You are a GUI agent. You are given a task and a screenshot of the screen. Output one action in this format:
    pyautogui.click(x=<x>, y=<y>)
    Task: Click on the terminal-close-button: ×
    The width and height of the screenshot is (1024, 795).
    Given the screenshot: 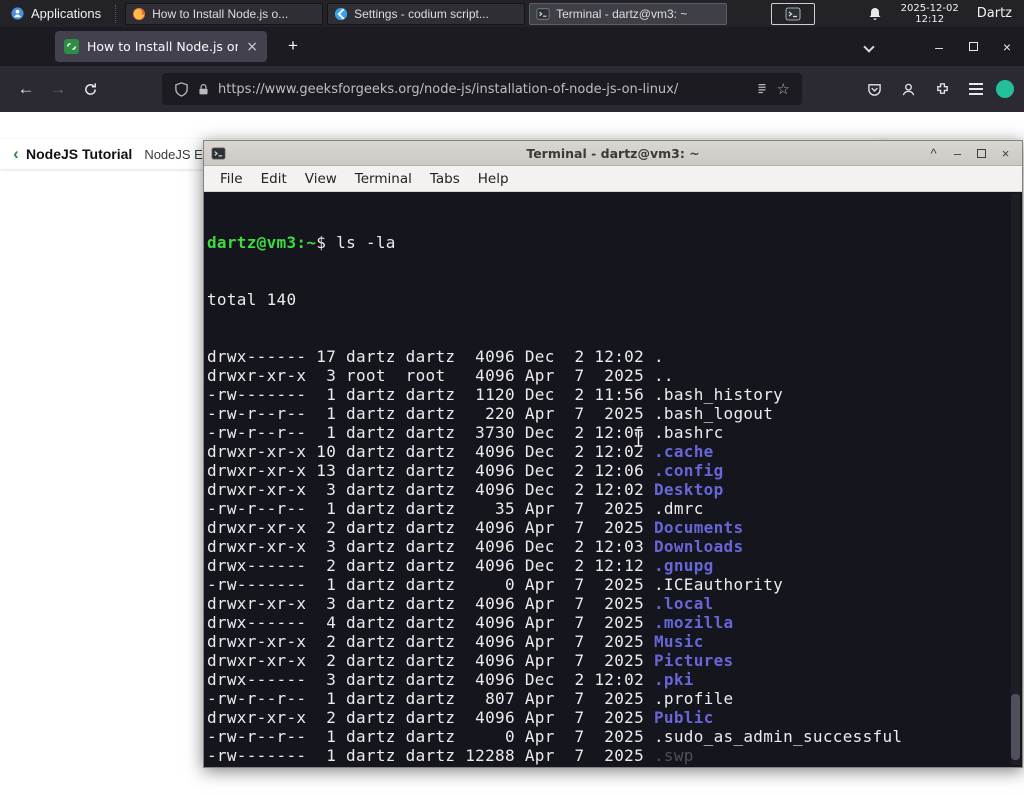 What is the action you would take?
    pyautogui.click(x=1005, y=153)
    